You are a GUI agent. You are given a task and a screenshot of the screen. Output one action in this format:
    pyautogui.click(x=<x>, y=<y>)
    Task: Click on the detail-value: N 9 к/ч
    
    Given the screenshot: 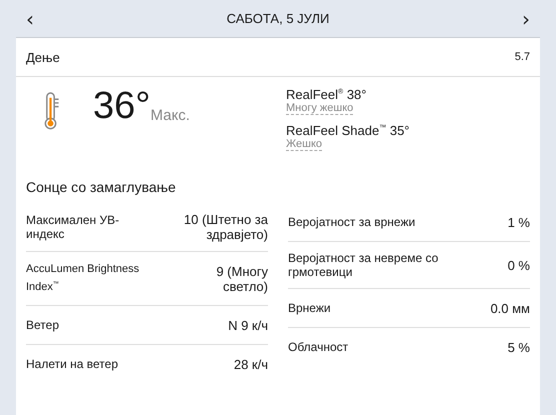 What is the action you would take?
    pyautogui.click(x=248, y=325)
    